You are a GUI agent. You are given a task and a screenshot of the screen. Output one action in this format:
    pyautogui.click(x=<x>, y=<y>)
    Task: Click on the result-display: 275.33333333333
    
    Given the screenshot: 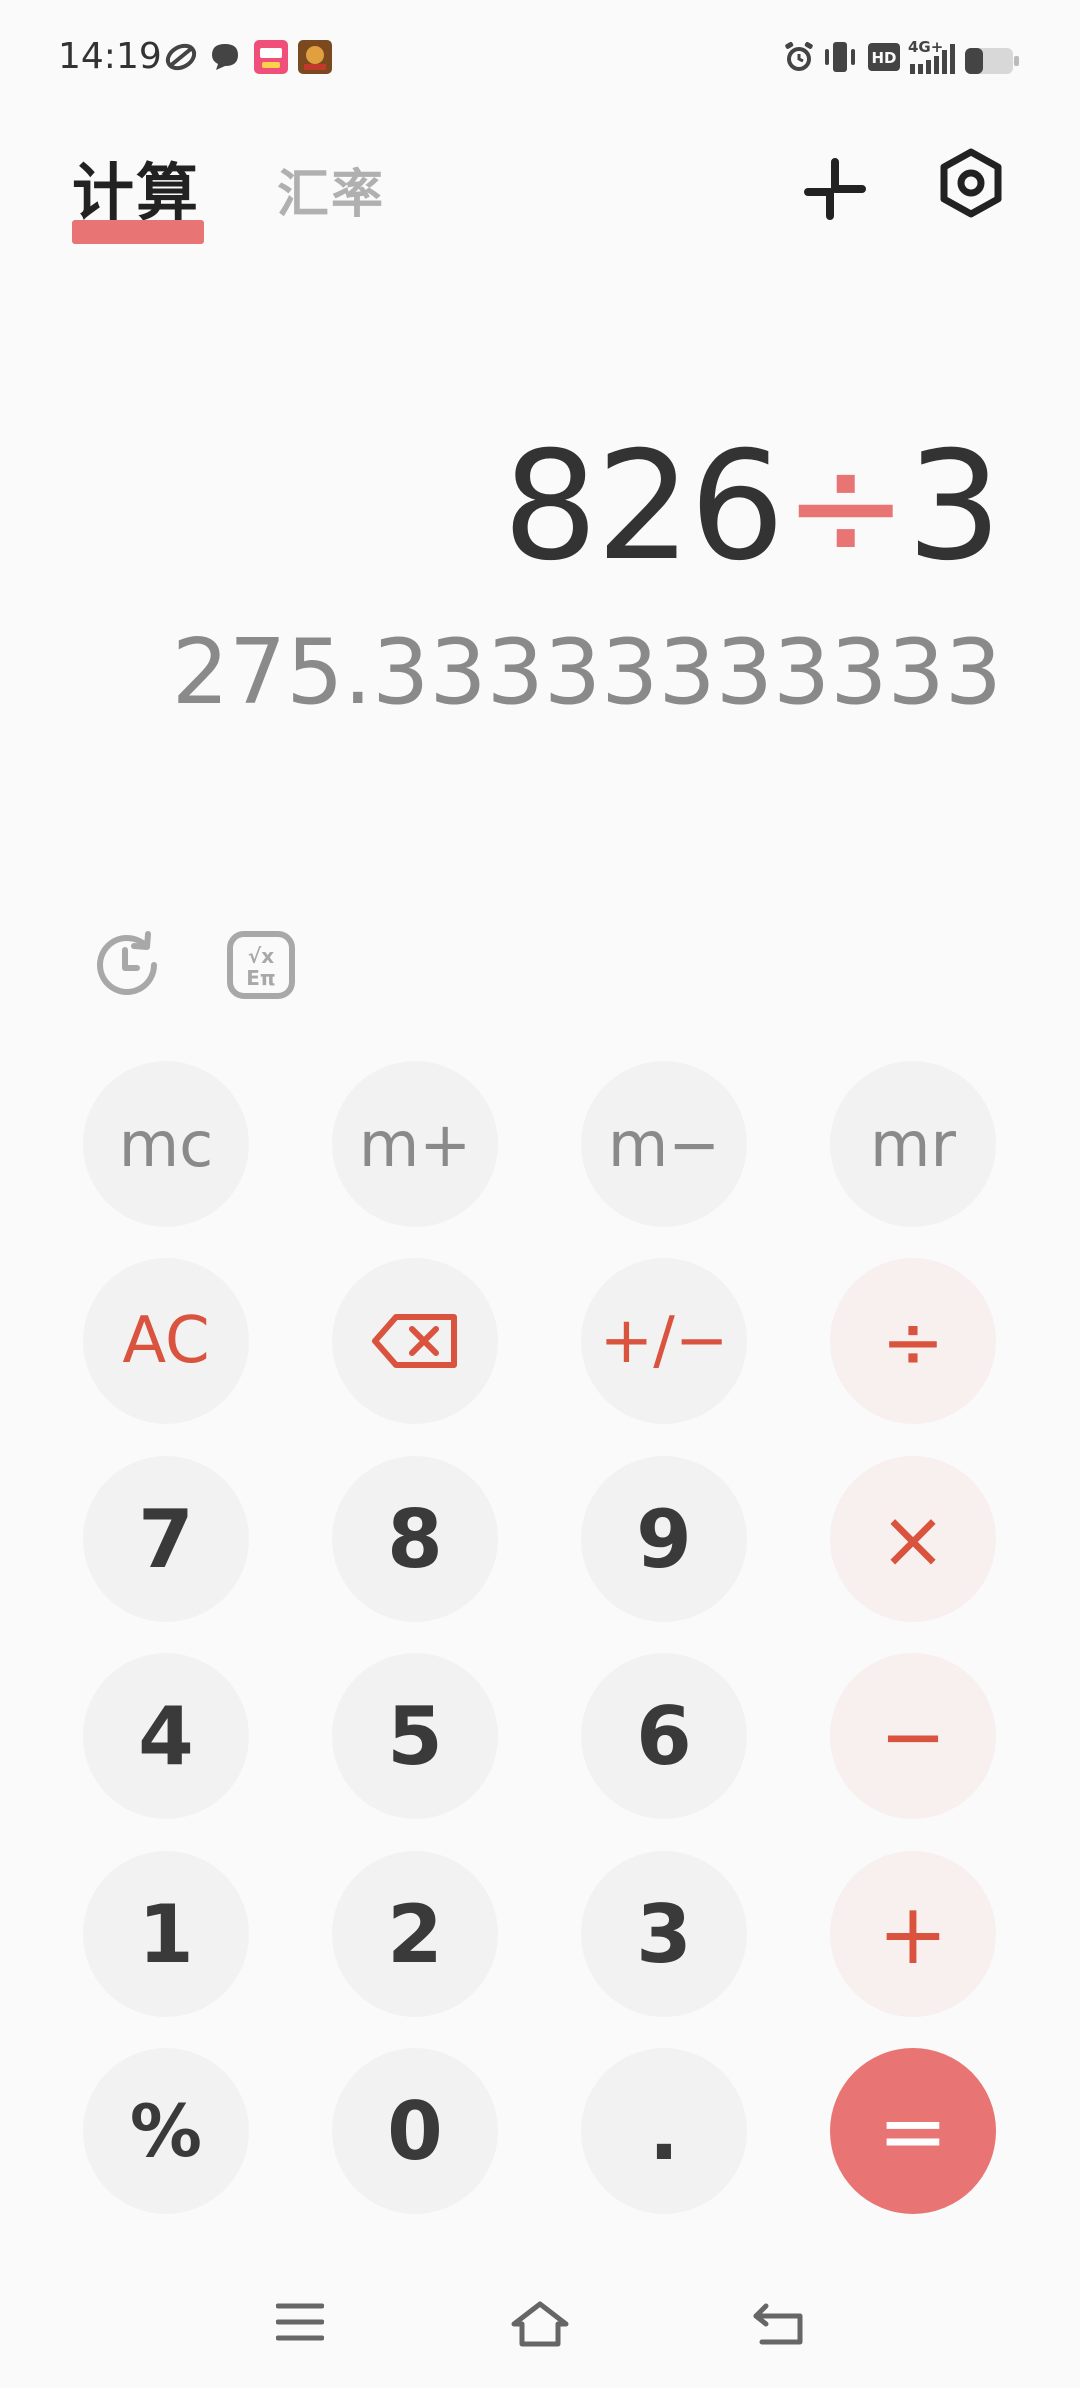 What is the action you would take?
    pyautogui.click(x=586, y=672)
    